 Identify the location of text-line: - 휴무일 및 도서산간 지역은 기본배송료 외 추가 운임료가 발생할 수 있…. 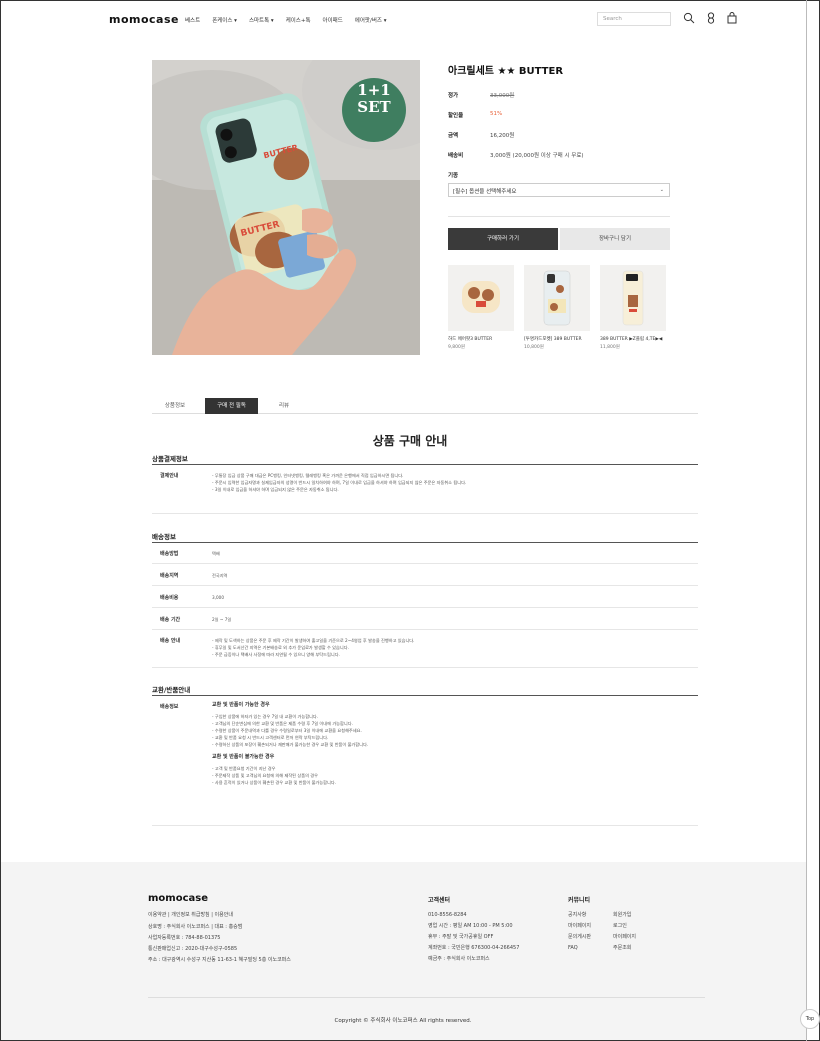
(280, 647).